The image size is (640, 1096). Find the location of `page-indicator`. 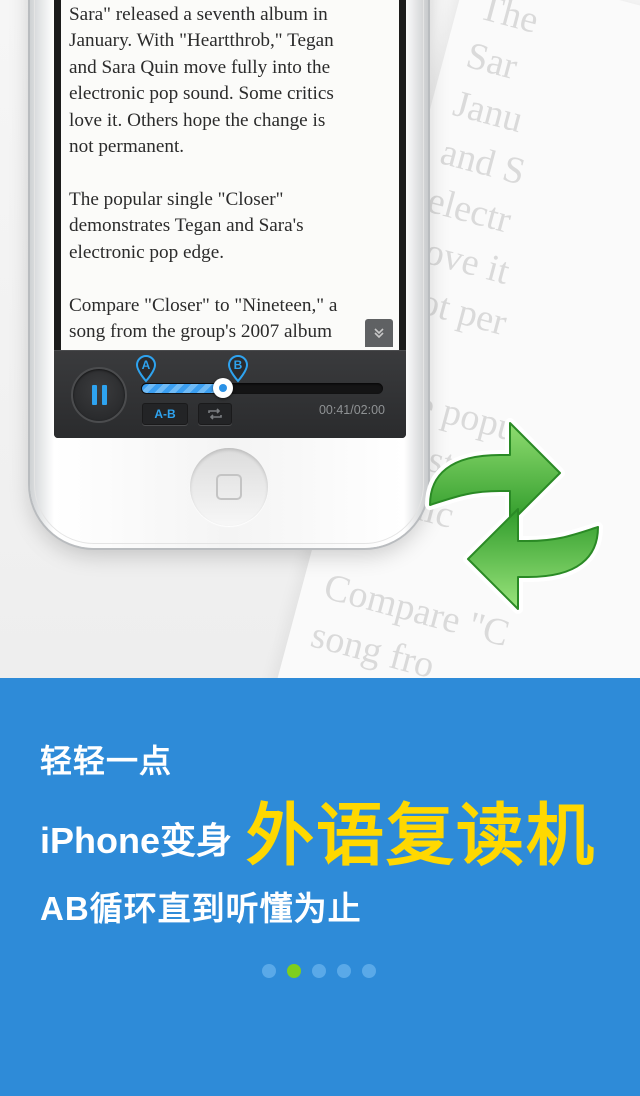

page-indicator is located at coordinates (324, 971).